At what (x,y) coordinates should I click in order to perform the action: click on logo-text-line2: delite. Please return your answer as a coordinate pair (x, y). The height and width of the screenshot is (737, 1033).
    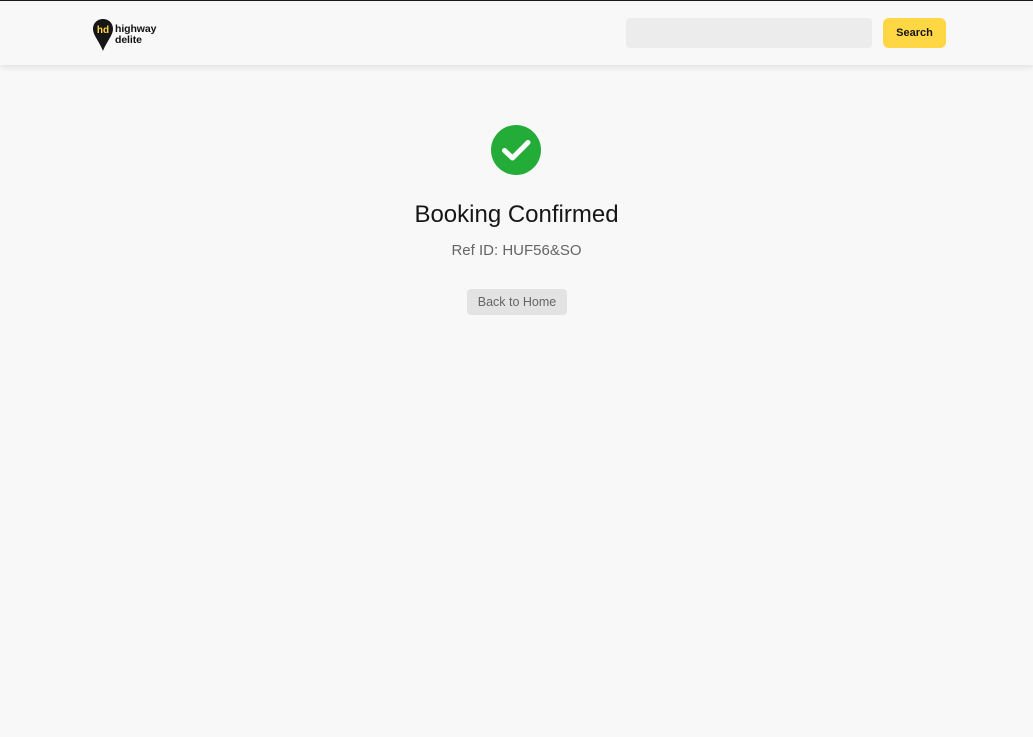
    Looking at the image, I should click on (128, 40).